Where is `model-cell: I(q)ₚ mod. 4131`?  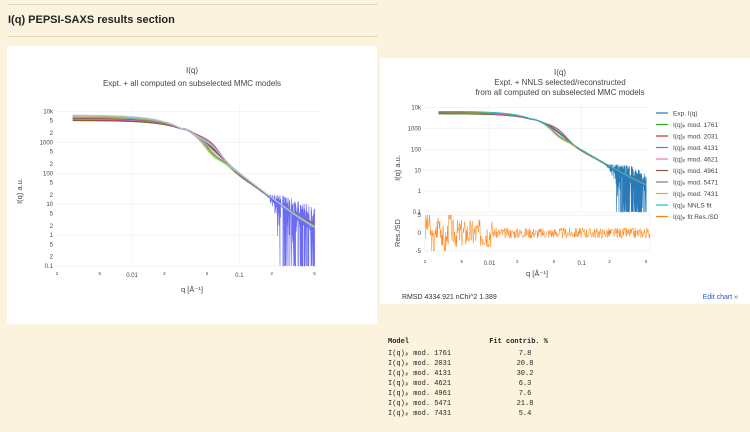 model-cell: I(q)ₚ mod. 4131 is located at coordinates (420, 374).